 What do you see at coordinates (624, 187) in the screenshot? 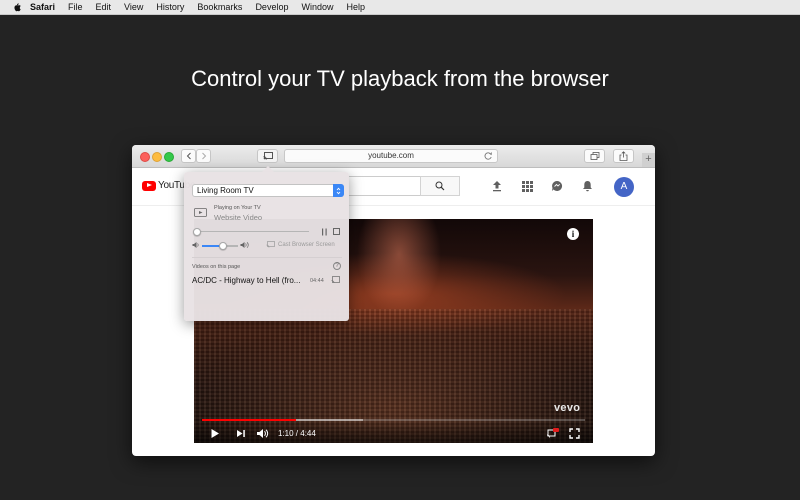
I see `account-avatar: A` at bounding box center [624, 187].